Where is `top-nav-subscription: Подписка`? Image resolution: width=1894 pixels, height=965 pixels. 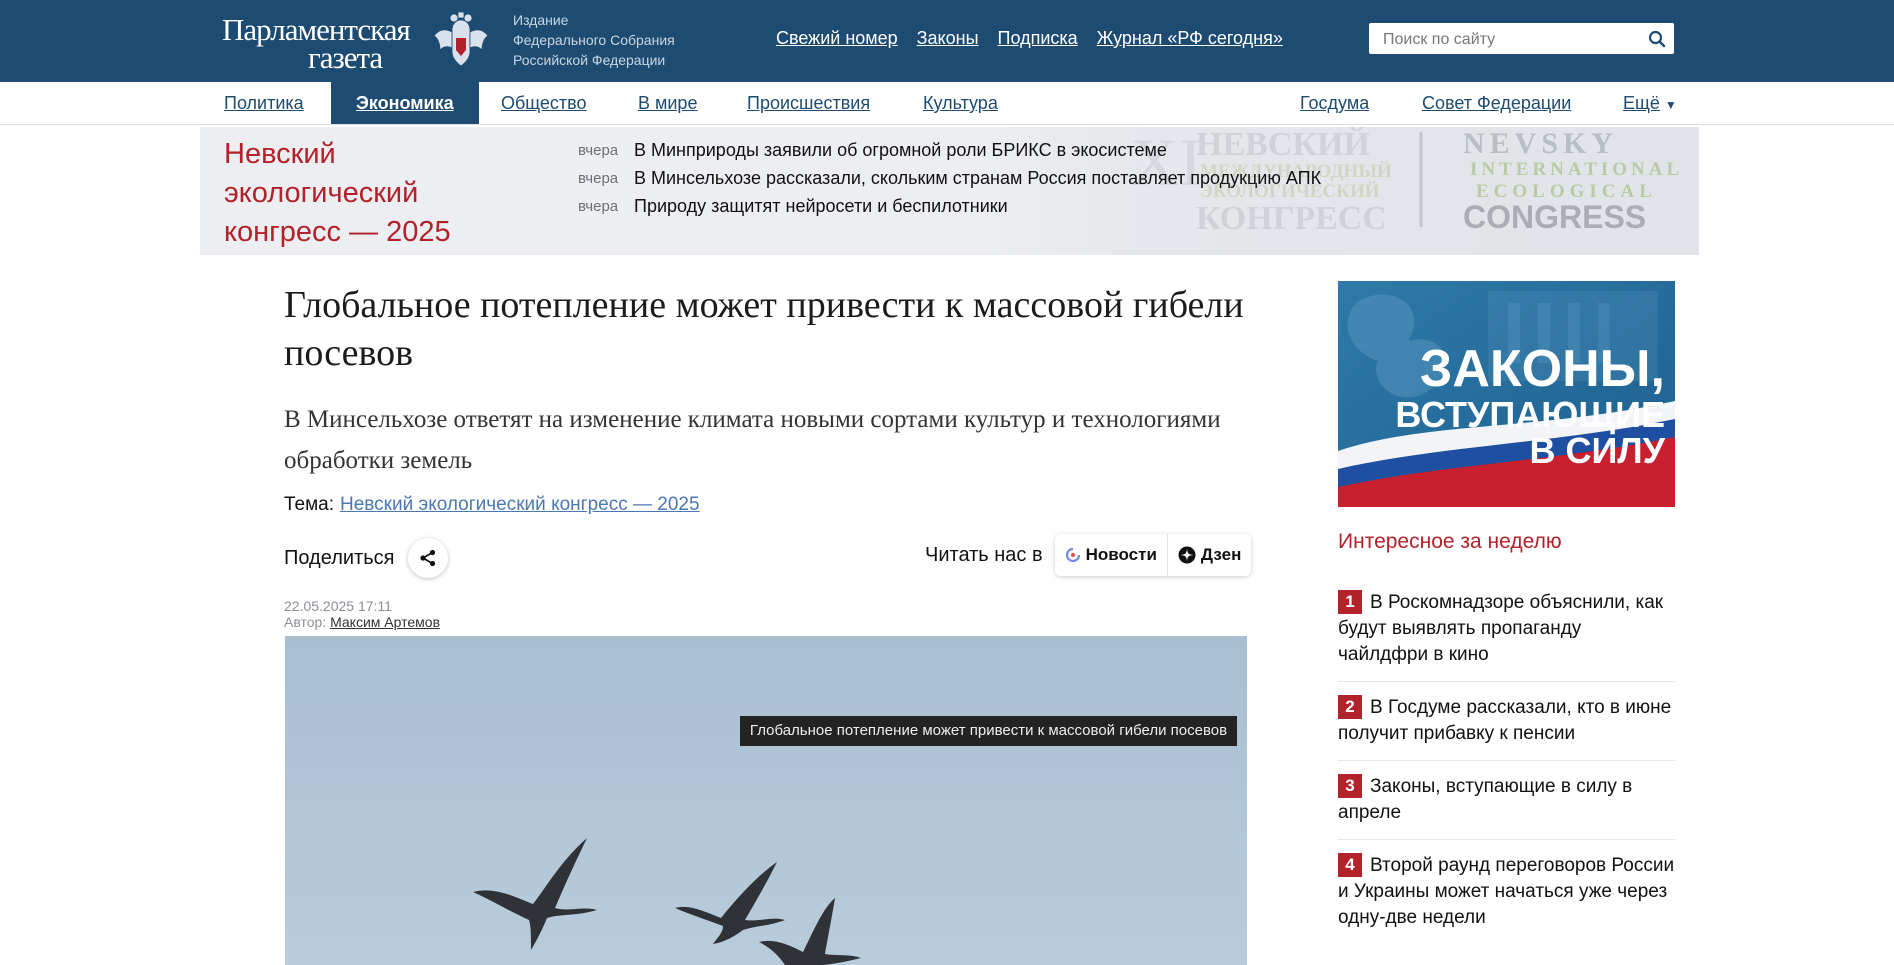
top-nav-subscription: Подписка is located at coordinates (1038, 38).